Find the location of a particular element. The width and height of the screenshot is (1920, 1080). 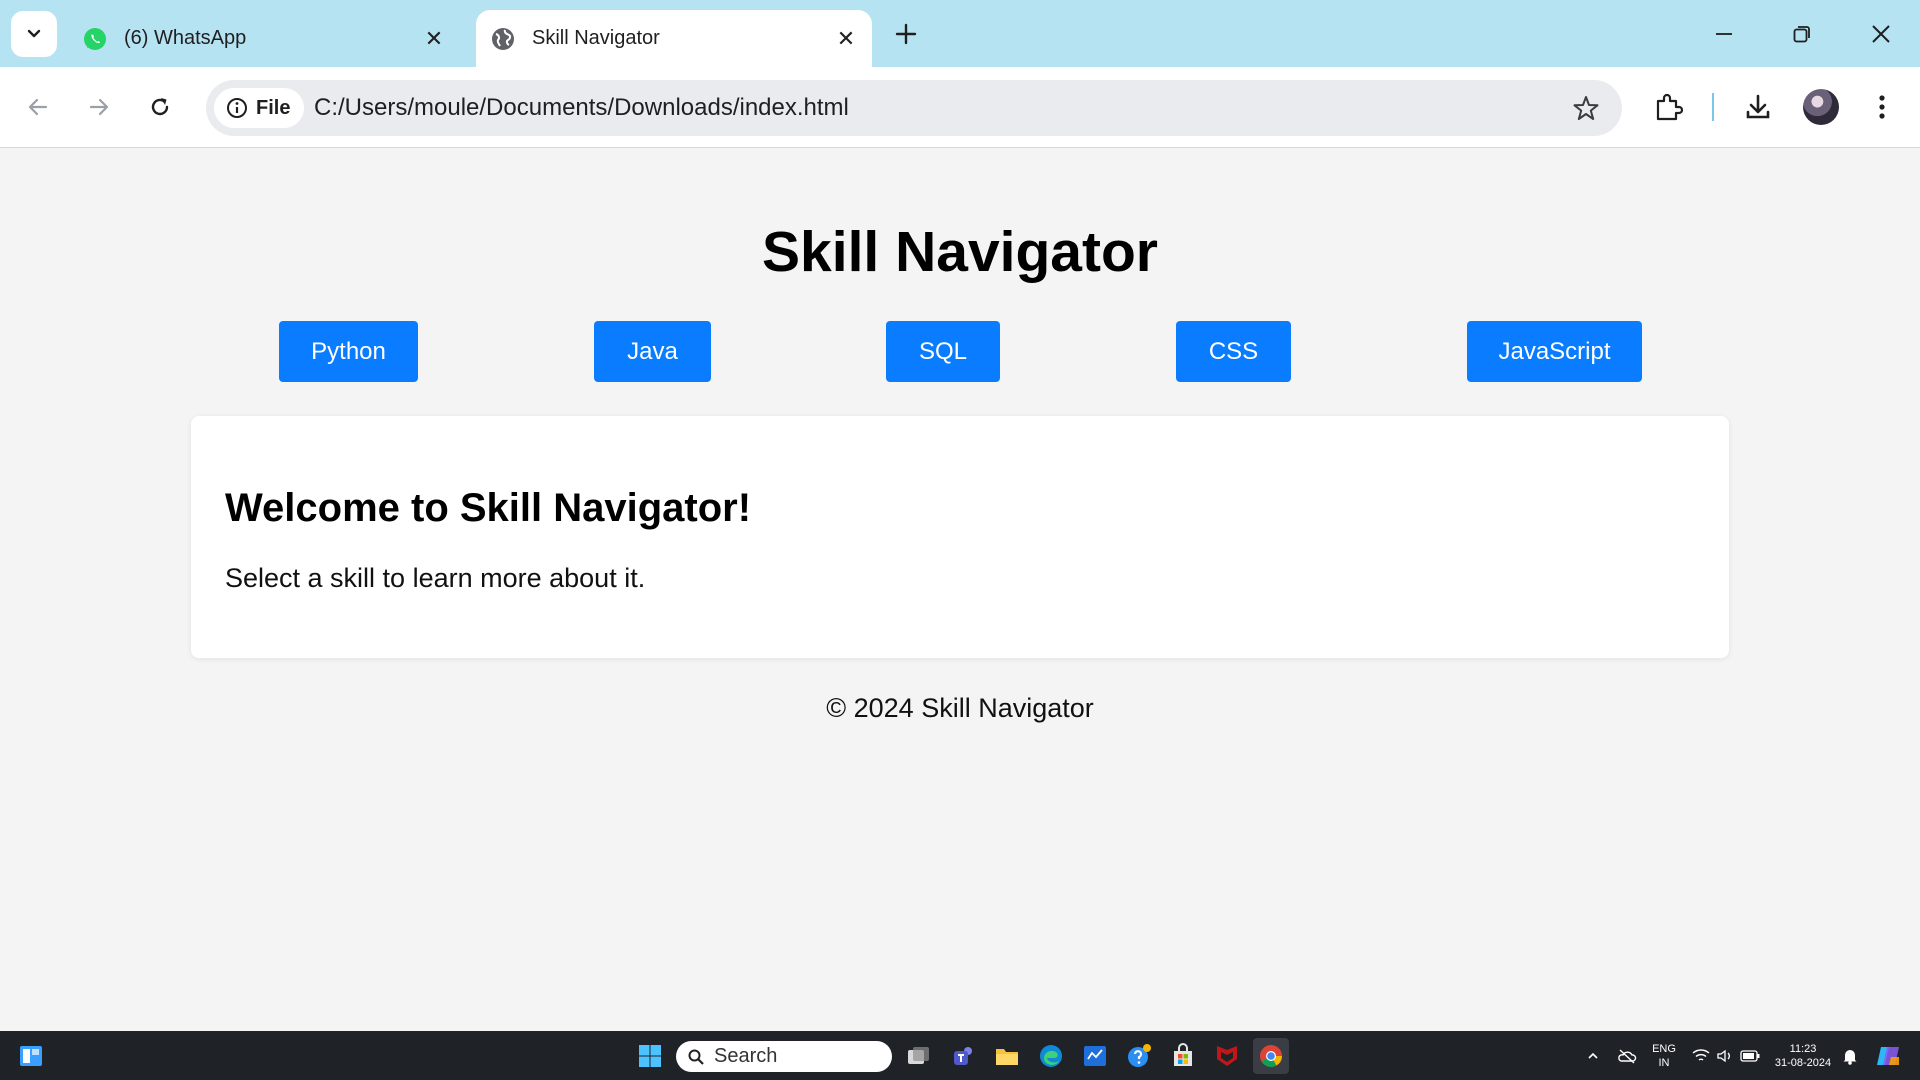

card-heading: Welcome to Skill Navigator! is located at coordinates (488, 508).